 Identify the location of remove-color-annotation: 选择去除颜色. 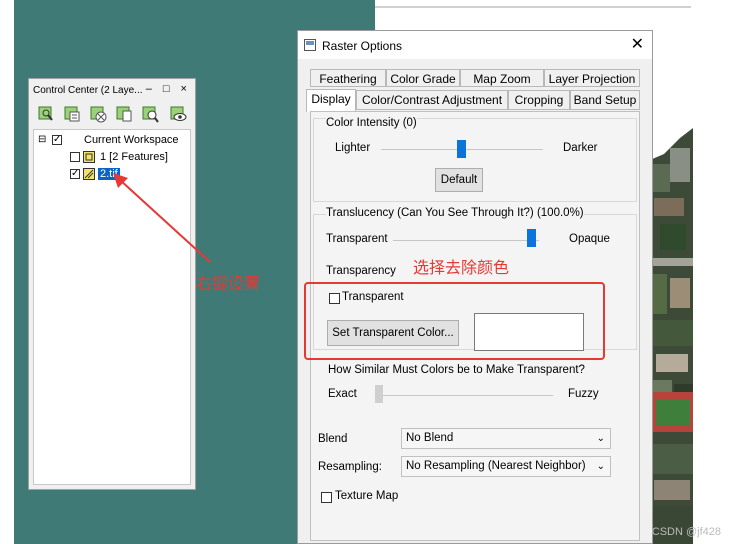
(461, 268).